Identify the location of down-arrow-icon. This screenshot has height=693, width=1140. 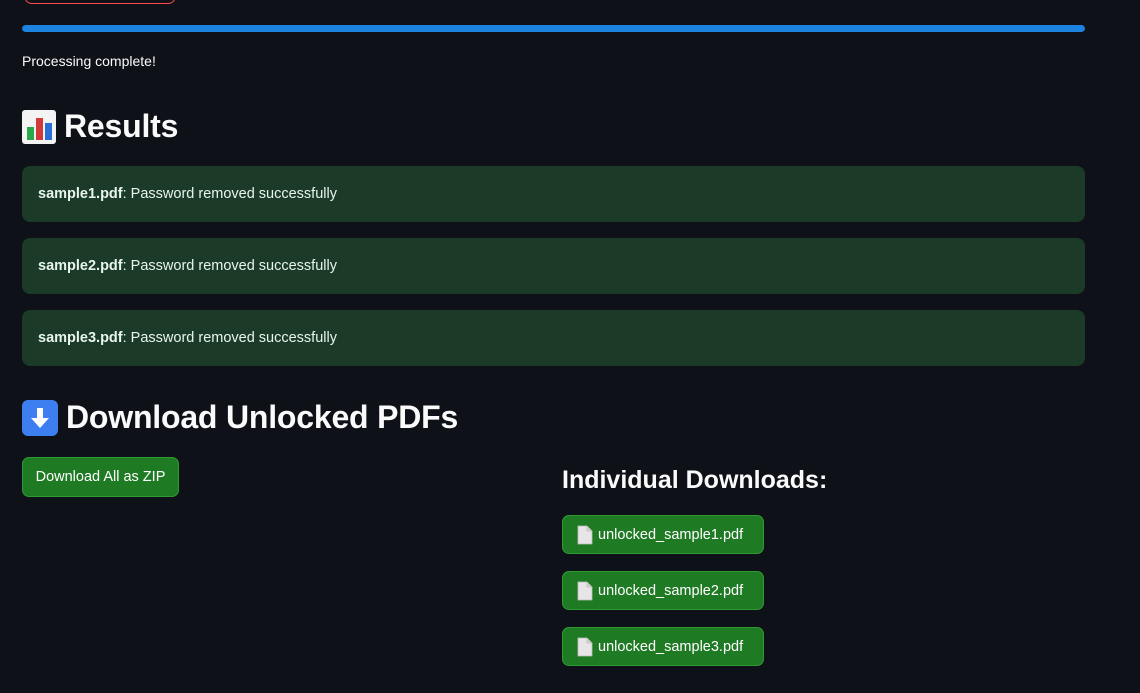
(40, 417).